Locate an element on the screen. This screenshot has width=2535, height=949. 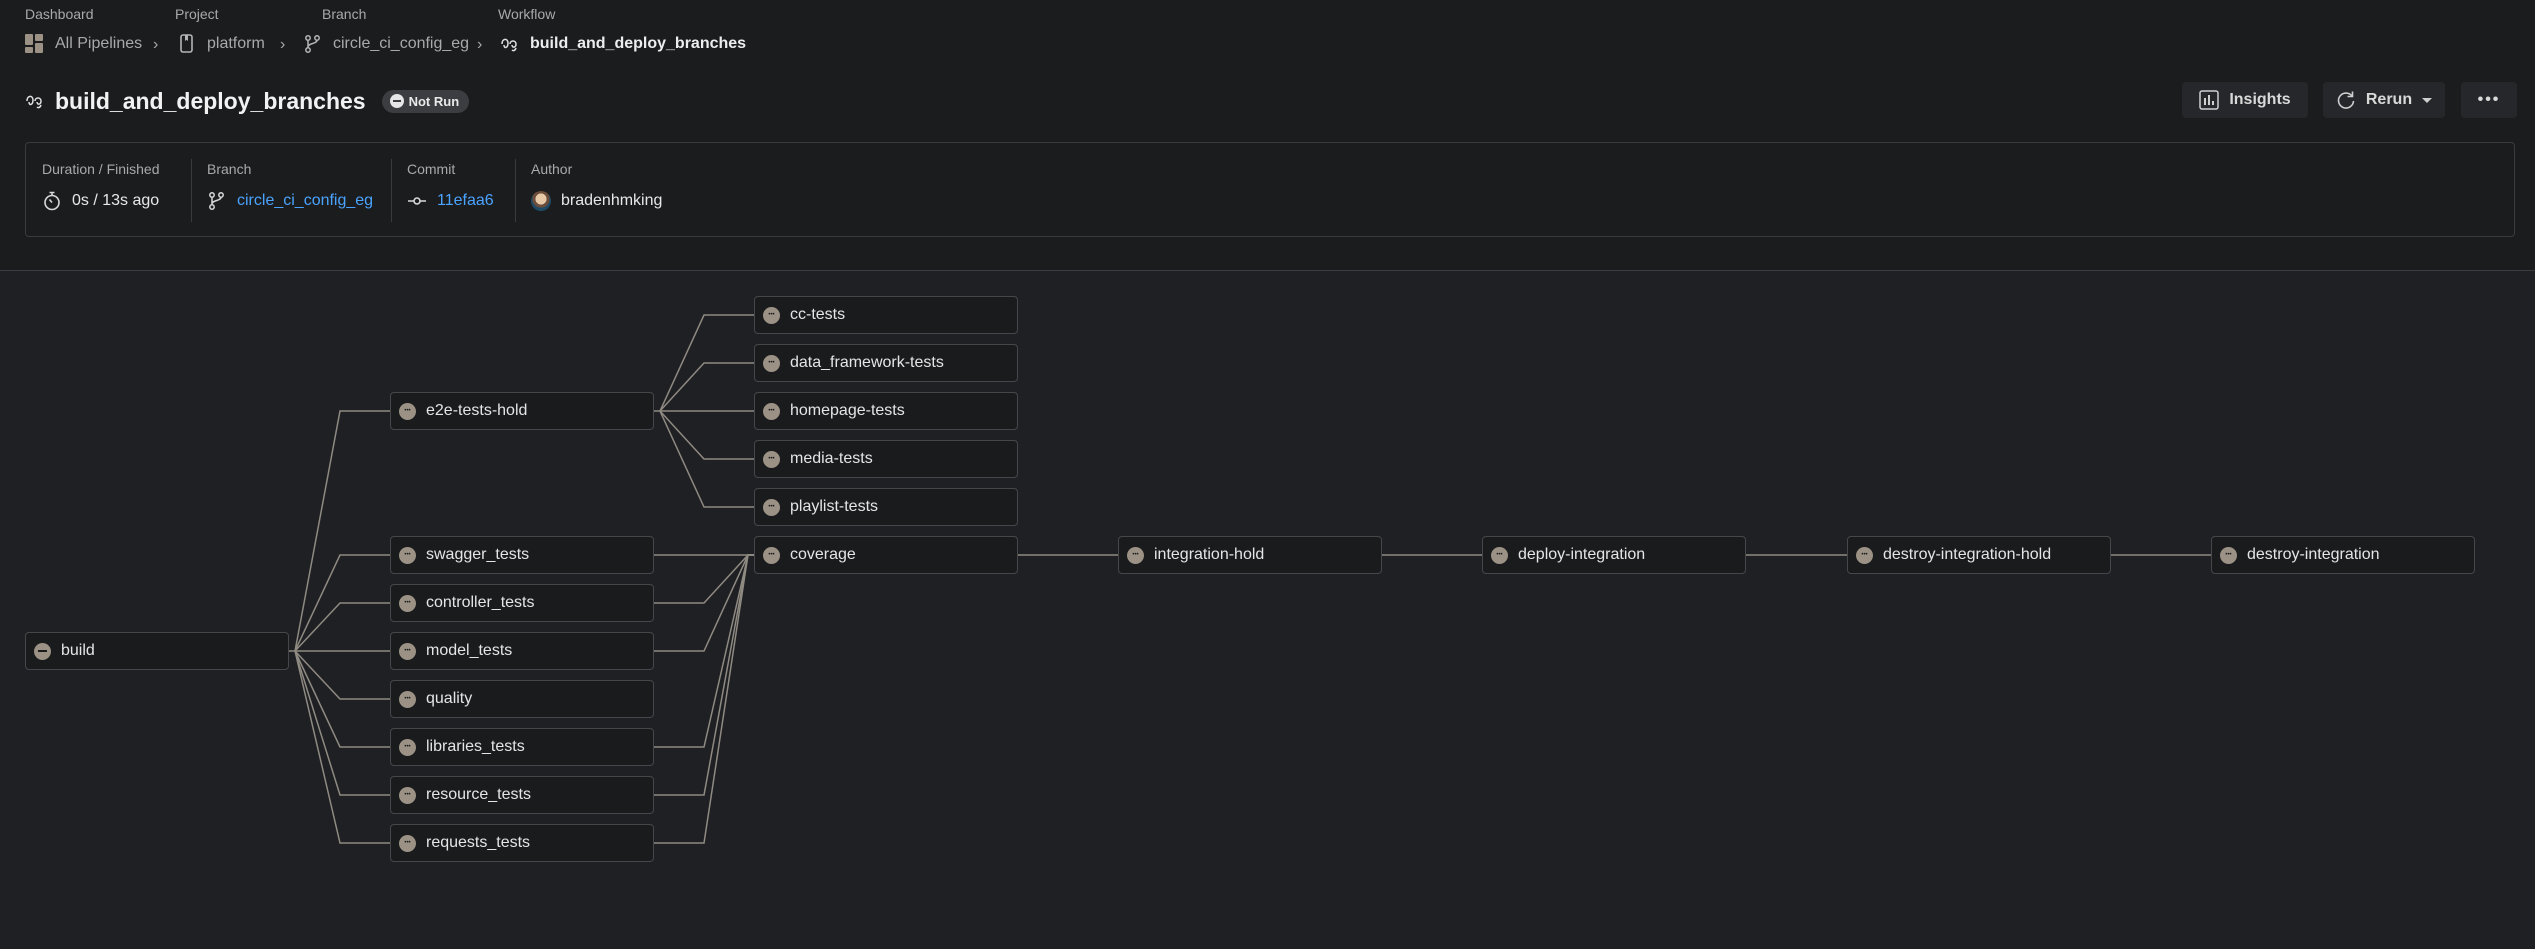
insights-button: Insights is located at coordinates (2245, 100).